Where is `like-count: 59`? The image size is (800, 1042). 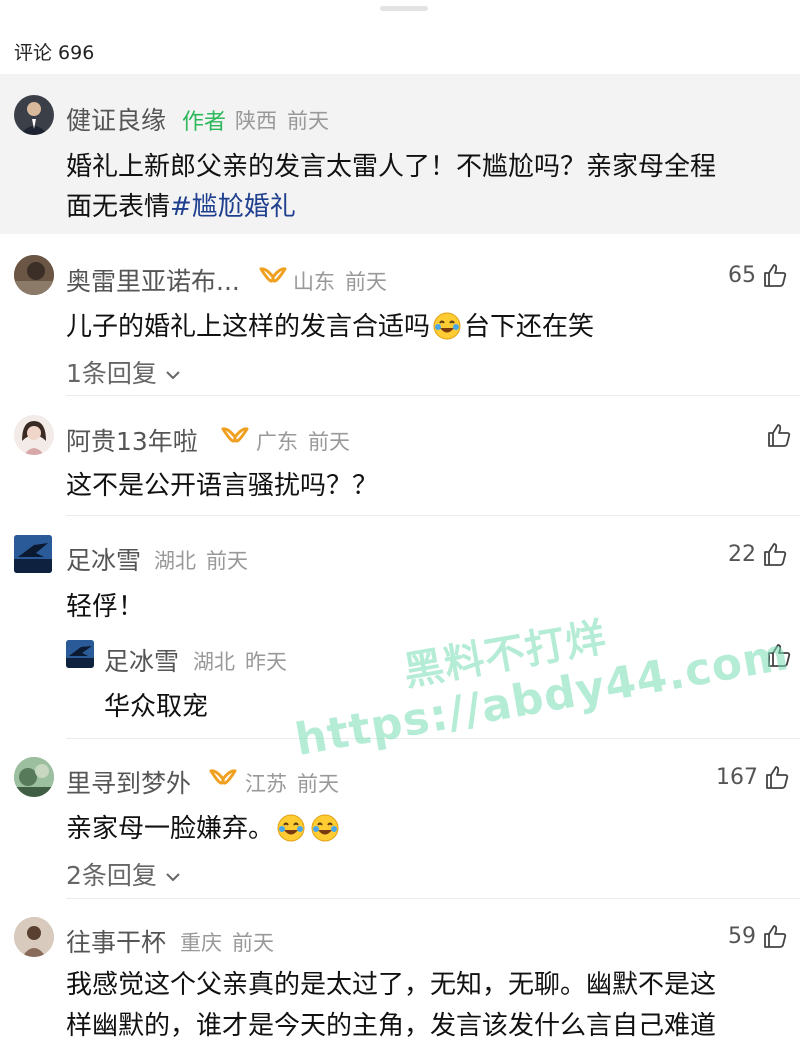 like-count: 59 is located at coordinates (742, 936).